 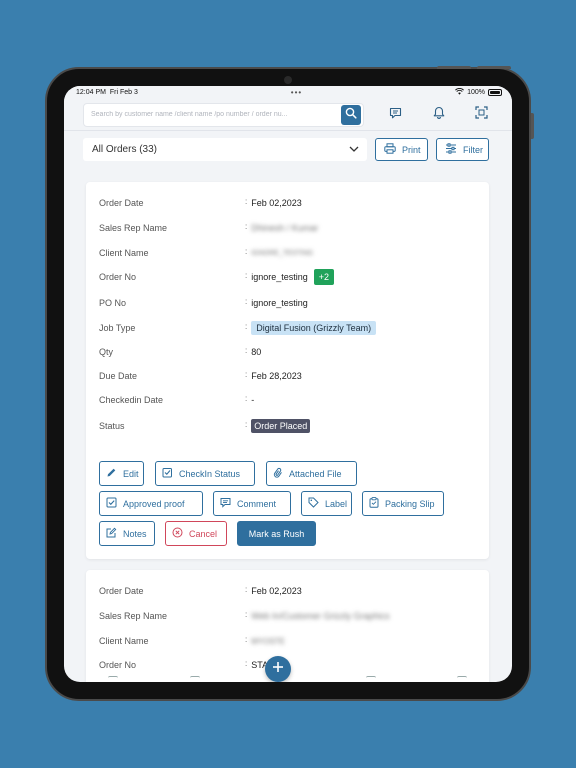 What do you see at coordinates (324, 277) in the screenshot?
I see `more-orders-badge: +2` at bounding box center [324, 277].